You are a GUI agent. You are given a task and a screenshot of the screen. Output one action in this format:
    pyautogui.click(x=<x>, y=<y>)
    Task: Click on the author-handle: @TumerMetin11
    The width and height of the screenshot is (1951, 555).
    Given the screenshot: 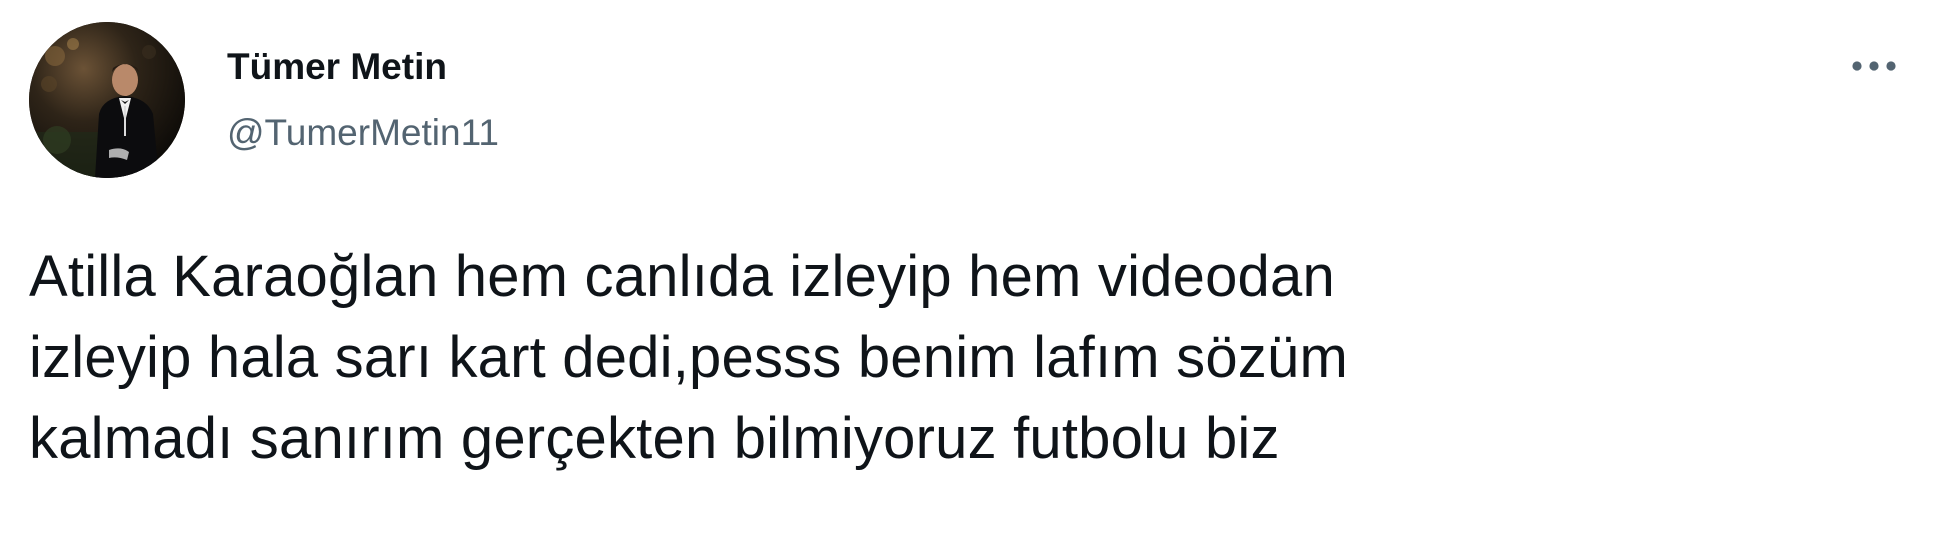 What is the action you would take?
    pyautogui.click(x=363, y=133)
    